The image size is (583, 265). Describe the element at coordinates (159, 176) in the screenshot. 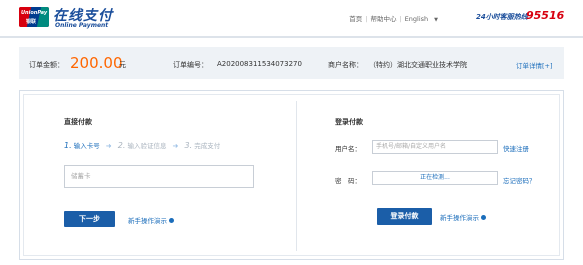

I see `card-number-input: 储蓄卡` at that location.